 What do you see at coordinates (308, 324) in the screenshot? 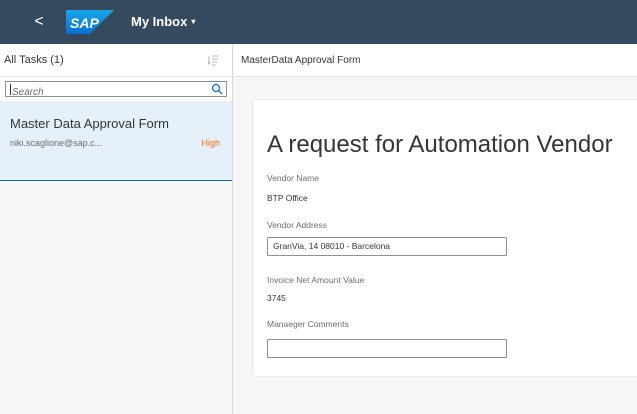
I see `manager-comments-label: Manaeger Comments` at bounding box center [308, 324].